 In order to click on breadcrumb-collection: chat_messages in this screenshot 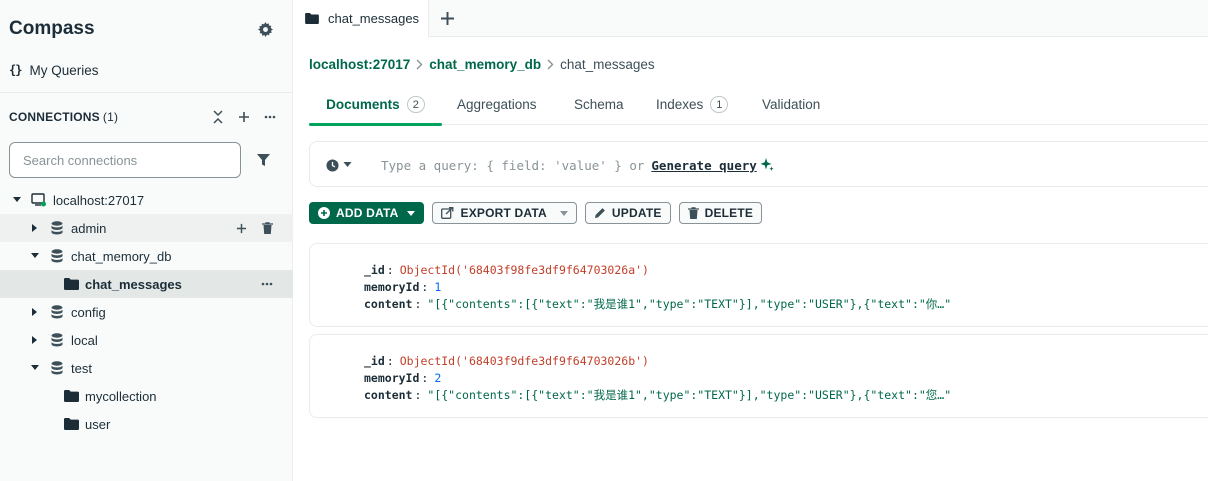, I will do `click(607, 64)`.